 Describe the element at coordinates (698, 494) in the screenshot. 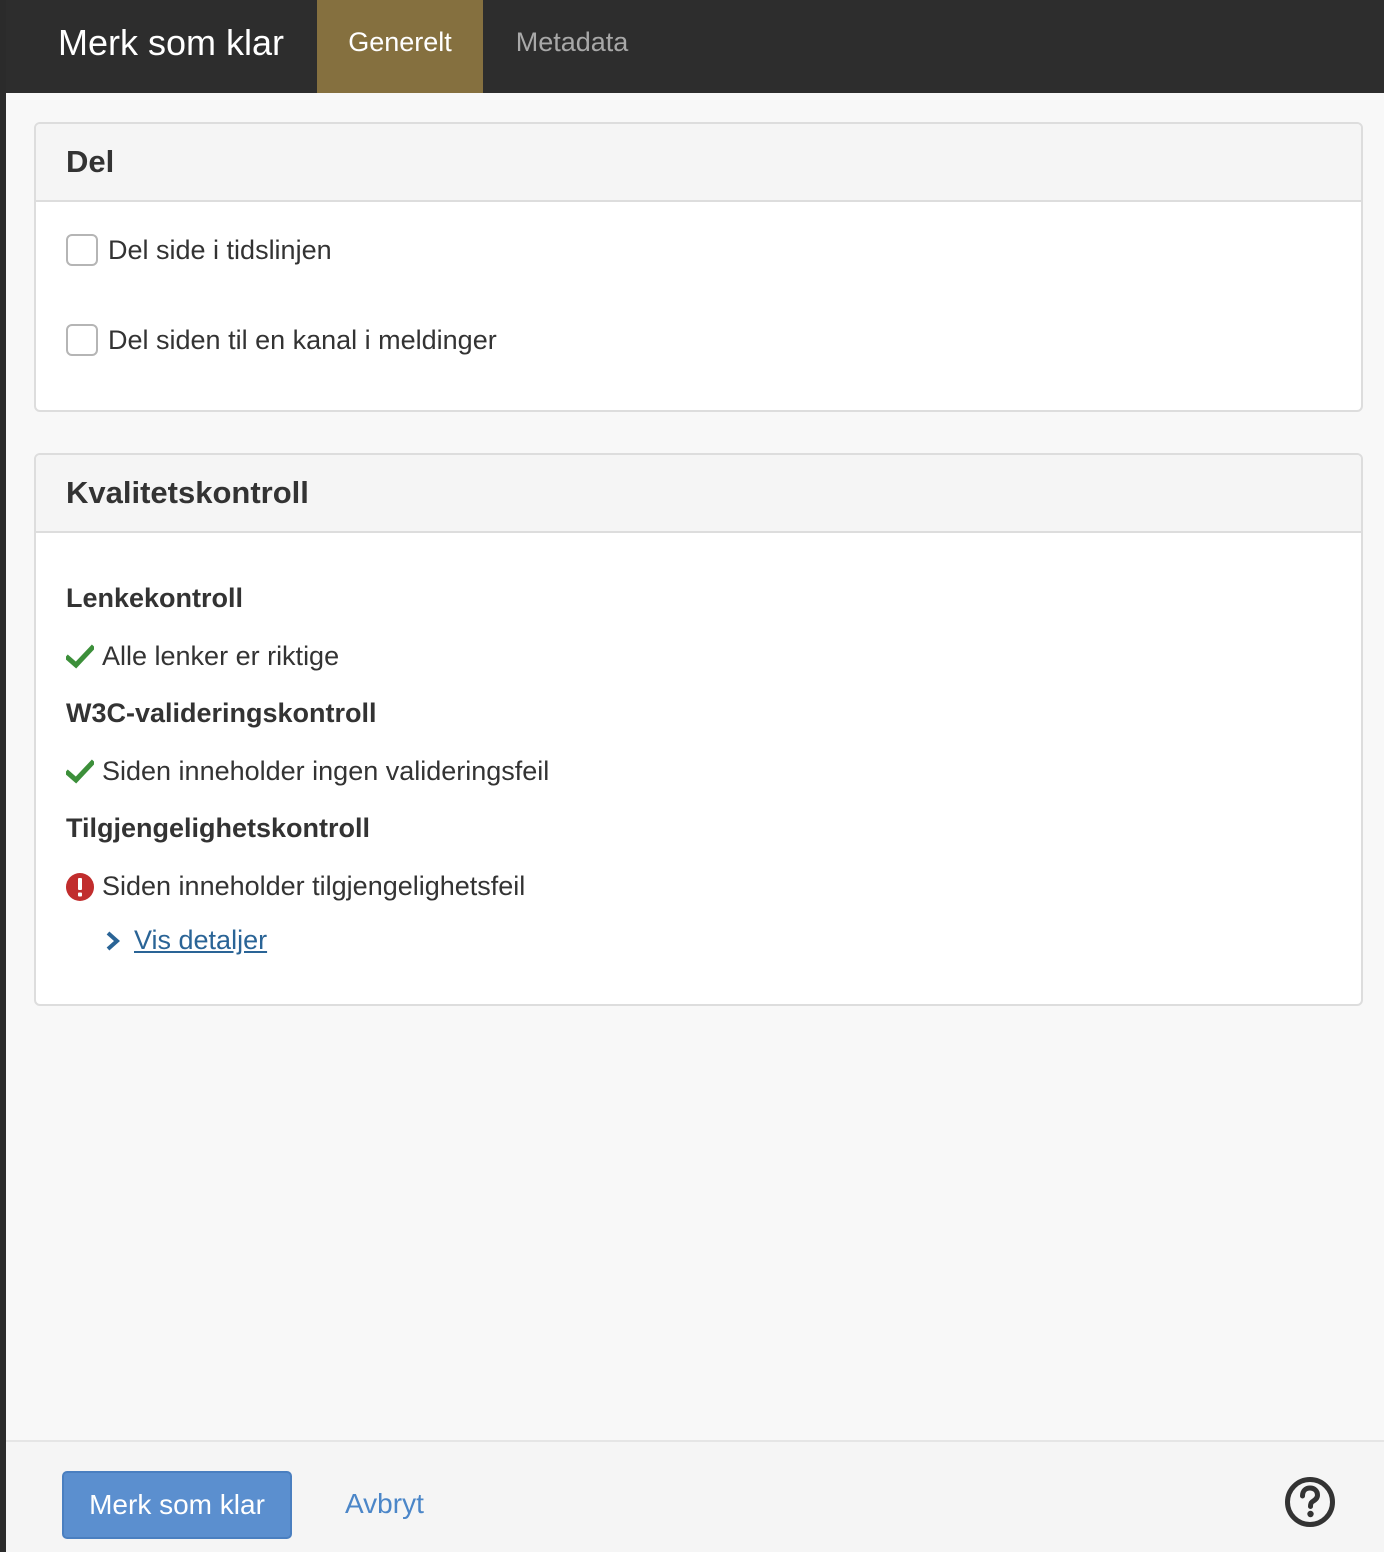

I see `quality-panel-title: Kvalitetskontroll` at that location.